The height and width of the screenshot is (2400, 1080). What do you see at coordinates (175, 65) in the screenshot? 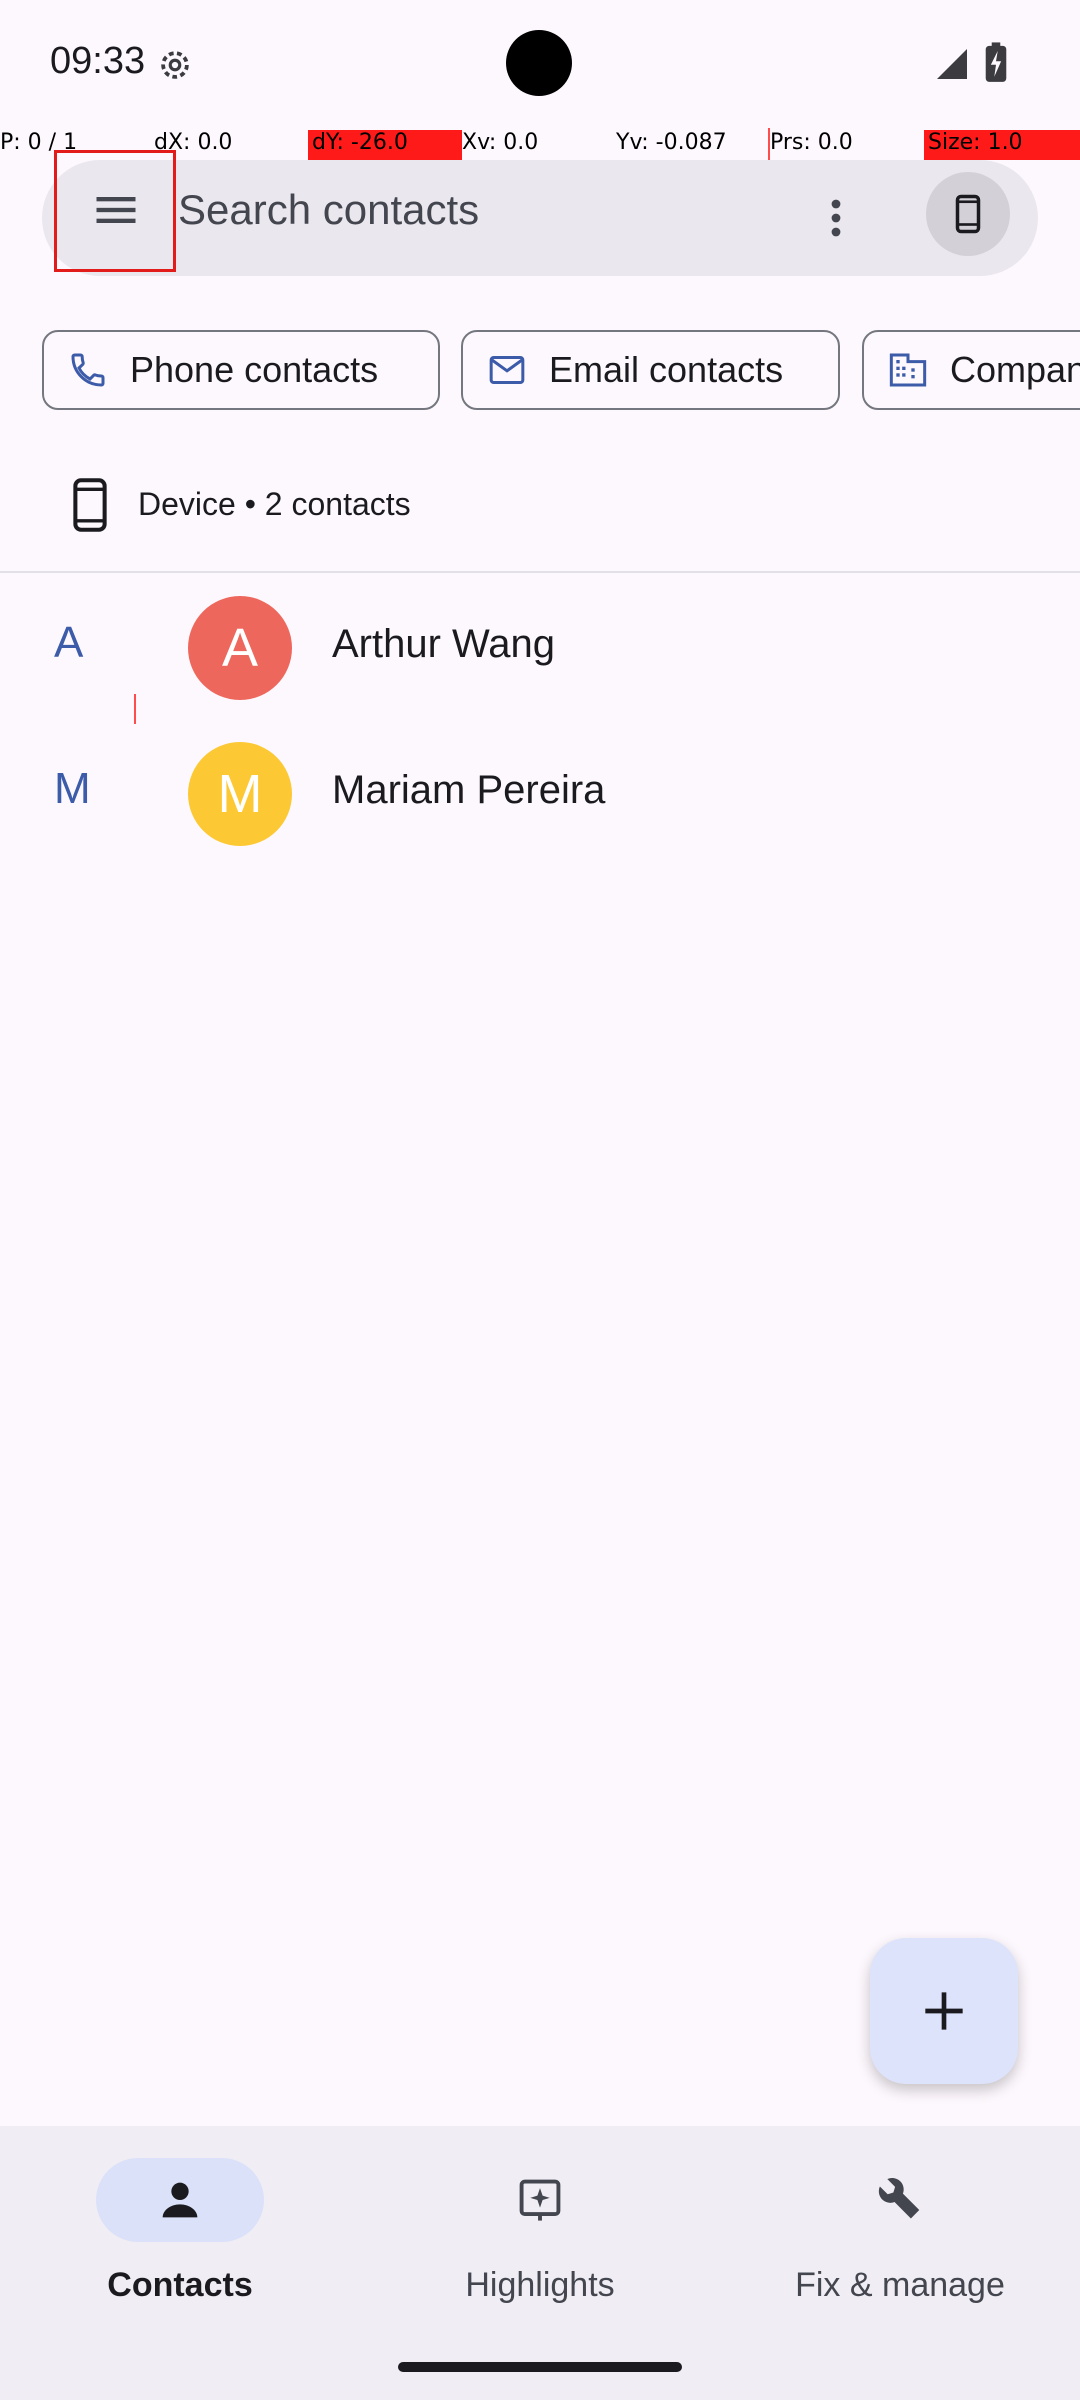
I see `settings-gear-icon` at bounding box center [175, 65].